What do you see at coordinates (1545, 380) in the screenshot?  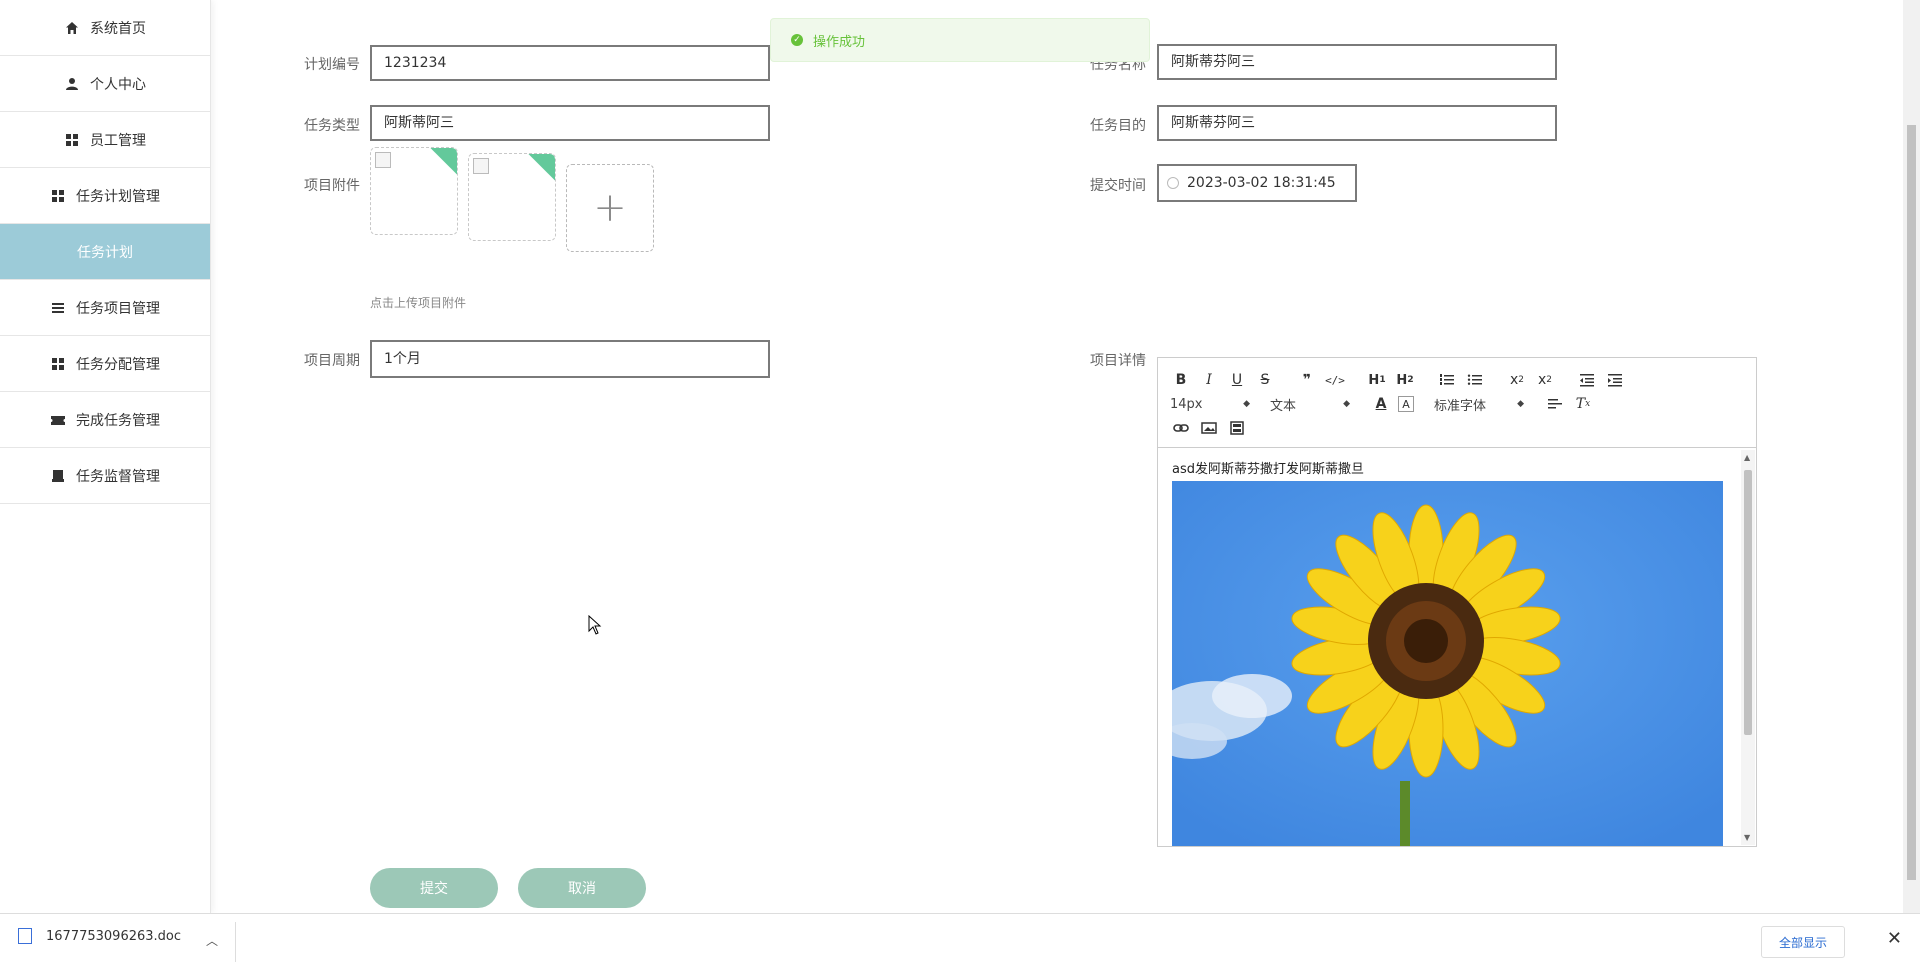 I see `superscript-icon: x2` at bounding box center [1545, 380].